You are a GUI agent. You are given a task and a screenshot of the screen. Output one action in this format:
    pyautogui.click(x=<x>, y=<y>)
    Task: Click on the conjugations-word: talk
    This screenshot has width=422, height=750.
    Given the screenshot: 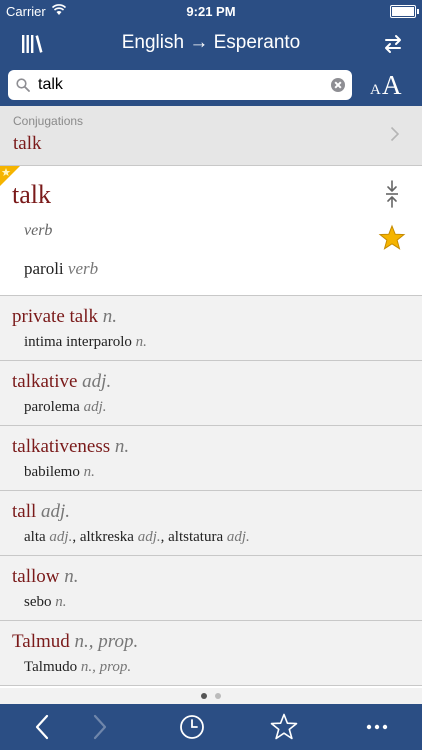 What is the action you would take?
    pyautogui.click(x=27, y=143)
    